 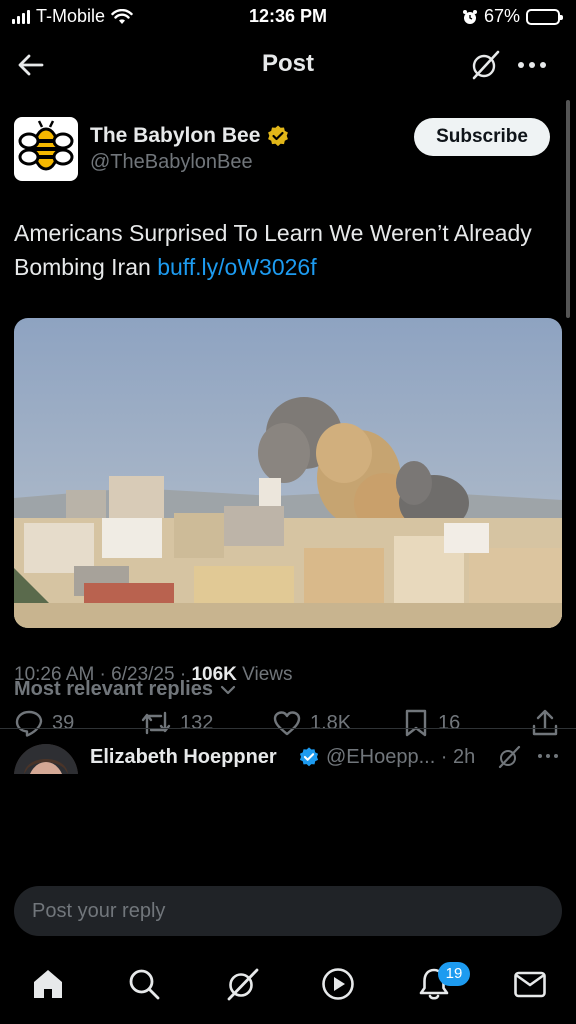 What do you see at coordinates (144, 984) in the screenshot?
I see `search-icon` at bounding box center [144, 984].